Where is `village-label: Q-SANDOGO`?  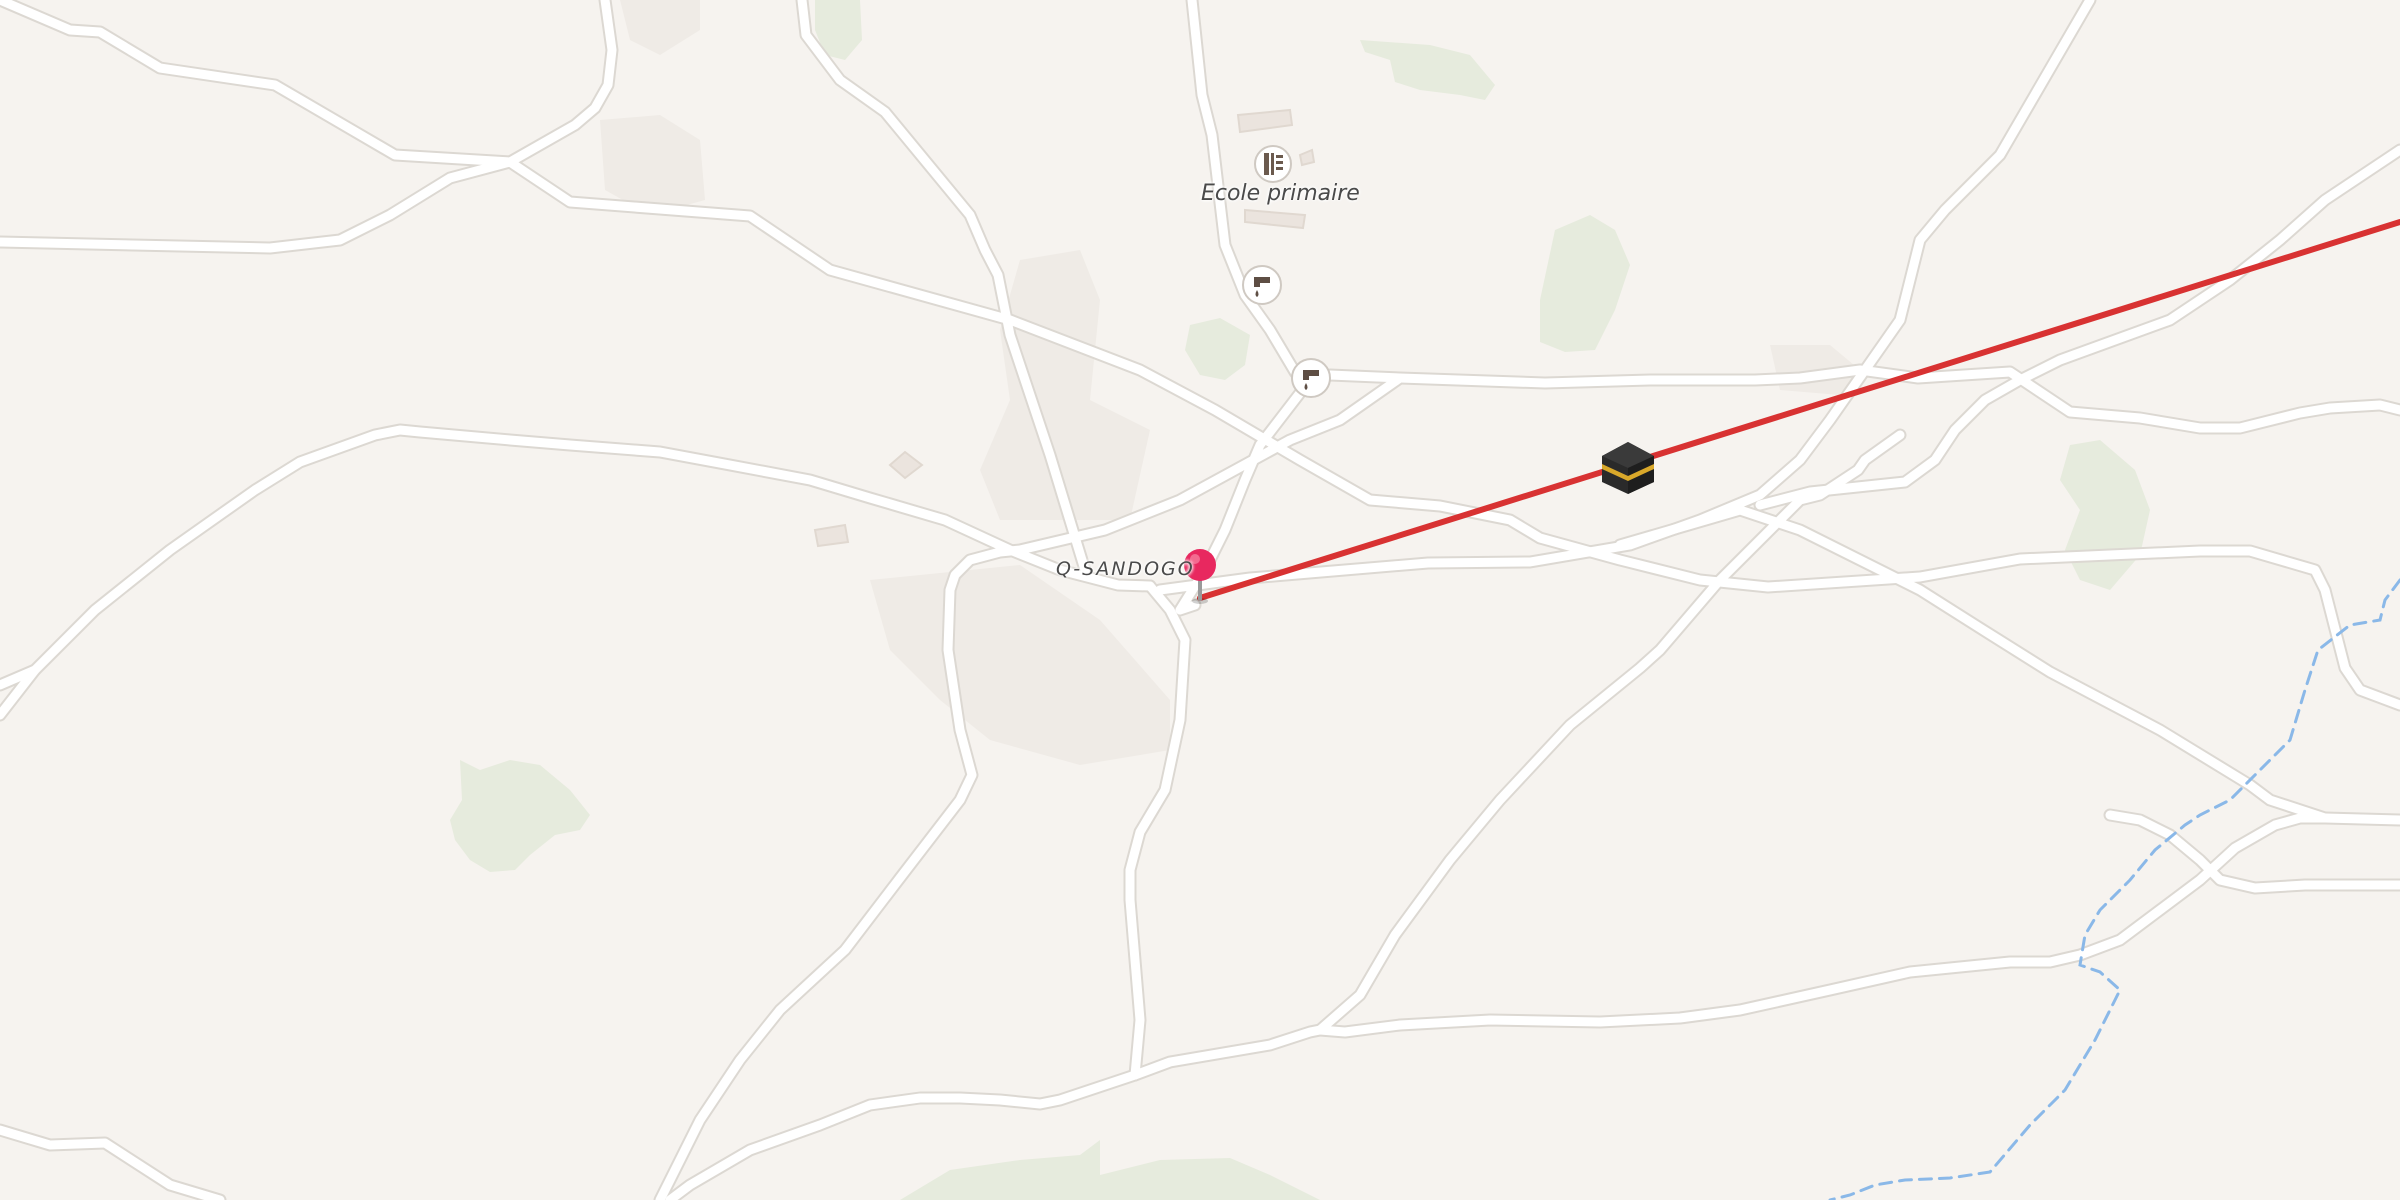
village-label: Q-SANDOGO is located at coordinates (1125, 569).